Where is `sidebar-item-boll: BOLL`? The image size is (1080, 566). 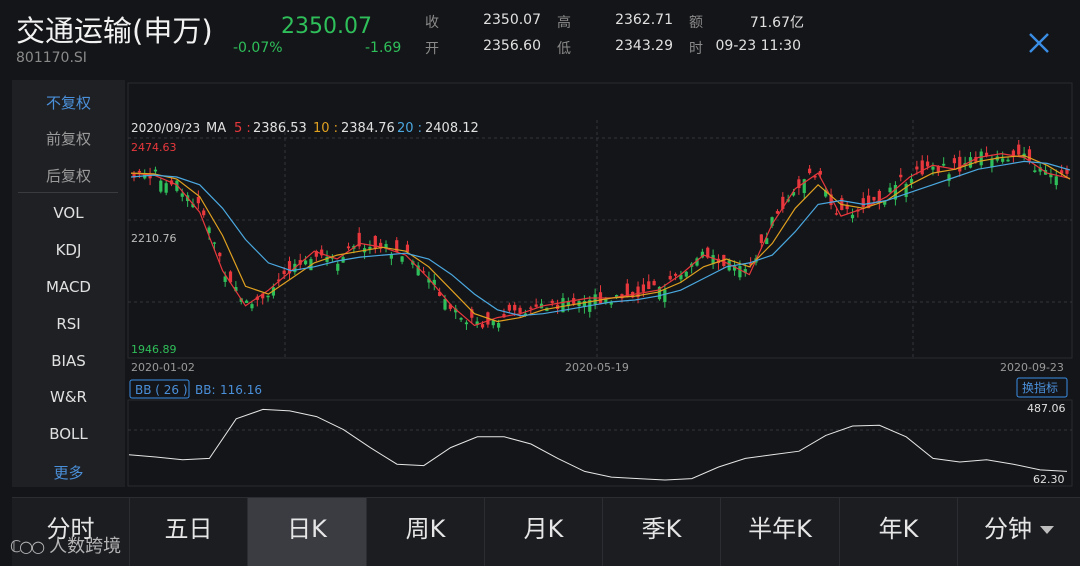 sidebar-item-boll: BOLL is located at coordinates (68, 434).